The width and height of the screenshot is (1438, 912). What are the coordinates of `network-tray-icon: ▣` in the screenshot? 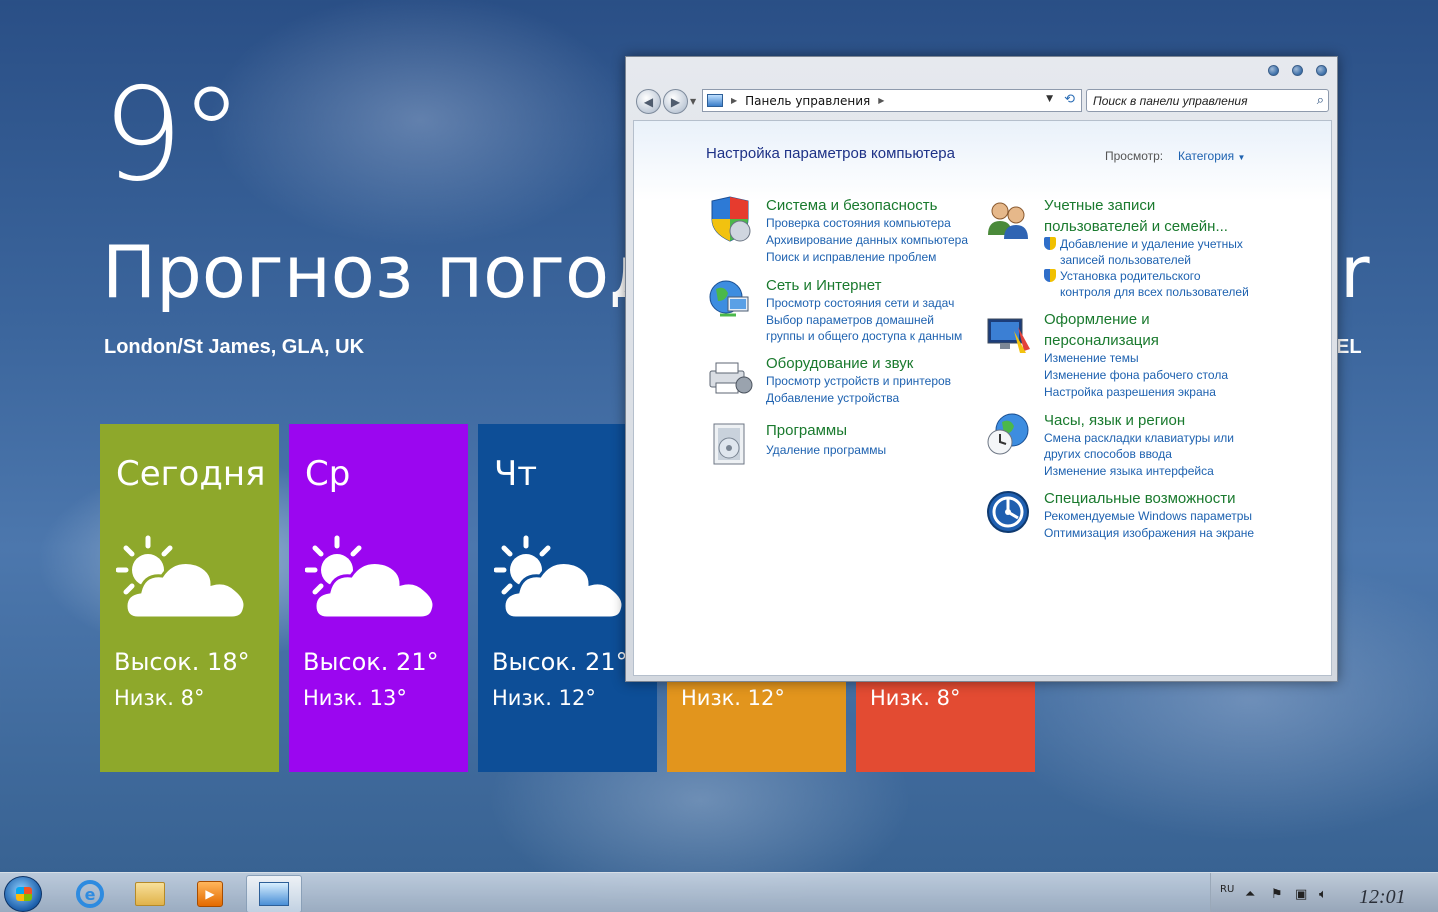 It's located at (1301, 894).